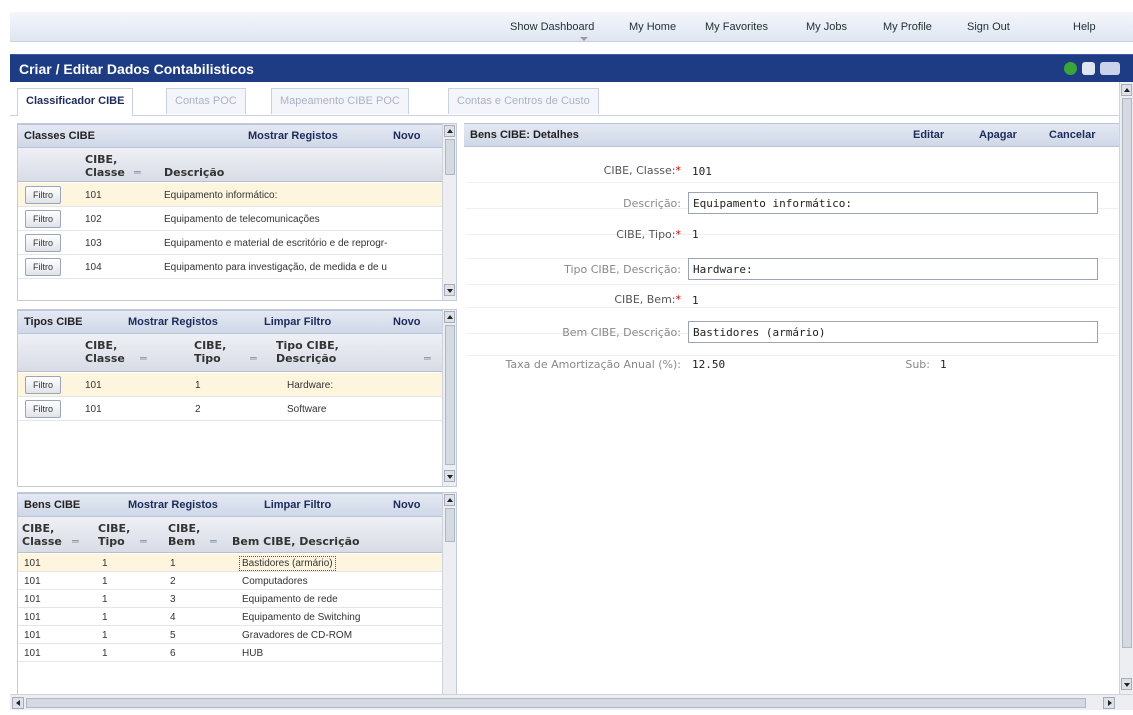  What do you see at coordinates (523, 101) in the screenshot?
I see `tab-contas-centros-custo: Contas e Centros de Custo` at bounding box center [523, 101].